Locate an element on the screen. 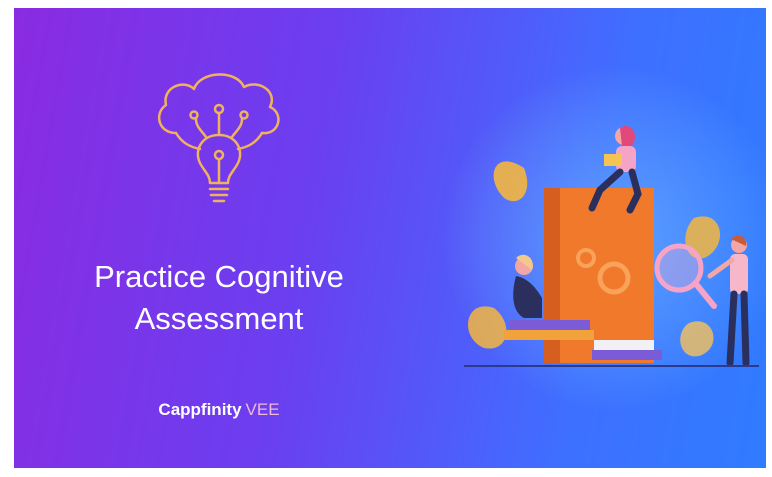  laptop is located at coordinates (613, 160).